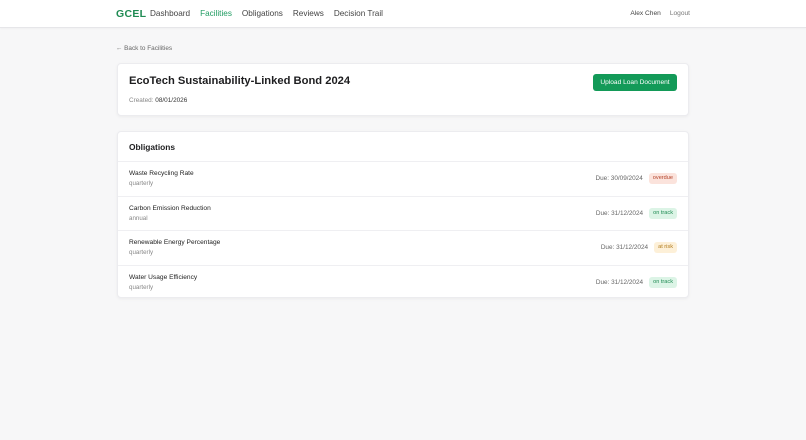 Image resolution: width=806 pixels, height=440 pixels. I want to click on obligation-name: Carbon Emission Reduction, so click(170, 208).